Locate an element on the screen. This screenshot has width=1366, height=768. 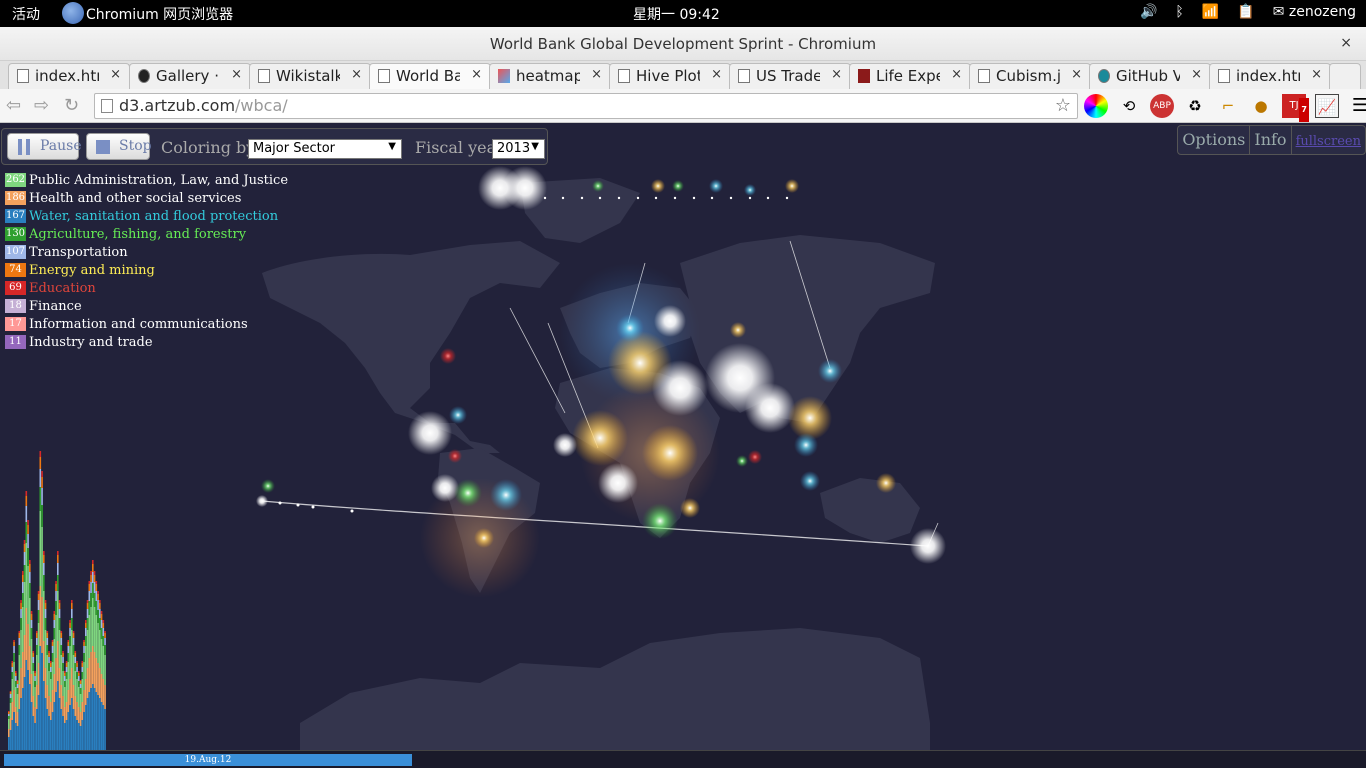
user-menu: ✉ zenozeng is located at coordinates (1314, 12).